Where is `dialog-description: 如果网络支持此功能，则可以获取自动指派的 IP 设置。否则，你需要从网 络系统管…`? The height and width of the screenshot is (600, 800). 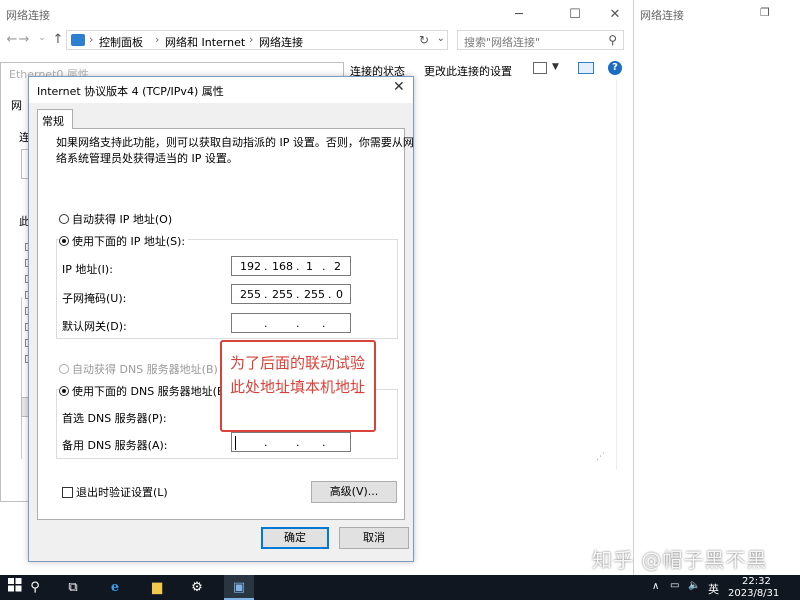
dialog-description: 如果网络支持此功能，则可以获取自动指派的 IP 设置。否则，你需要从网 络系统管… is located at coordinates (235, 151).